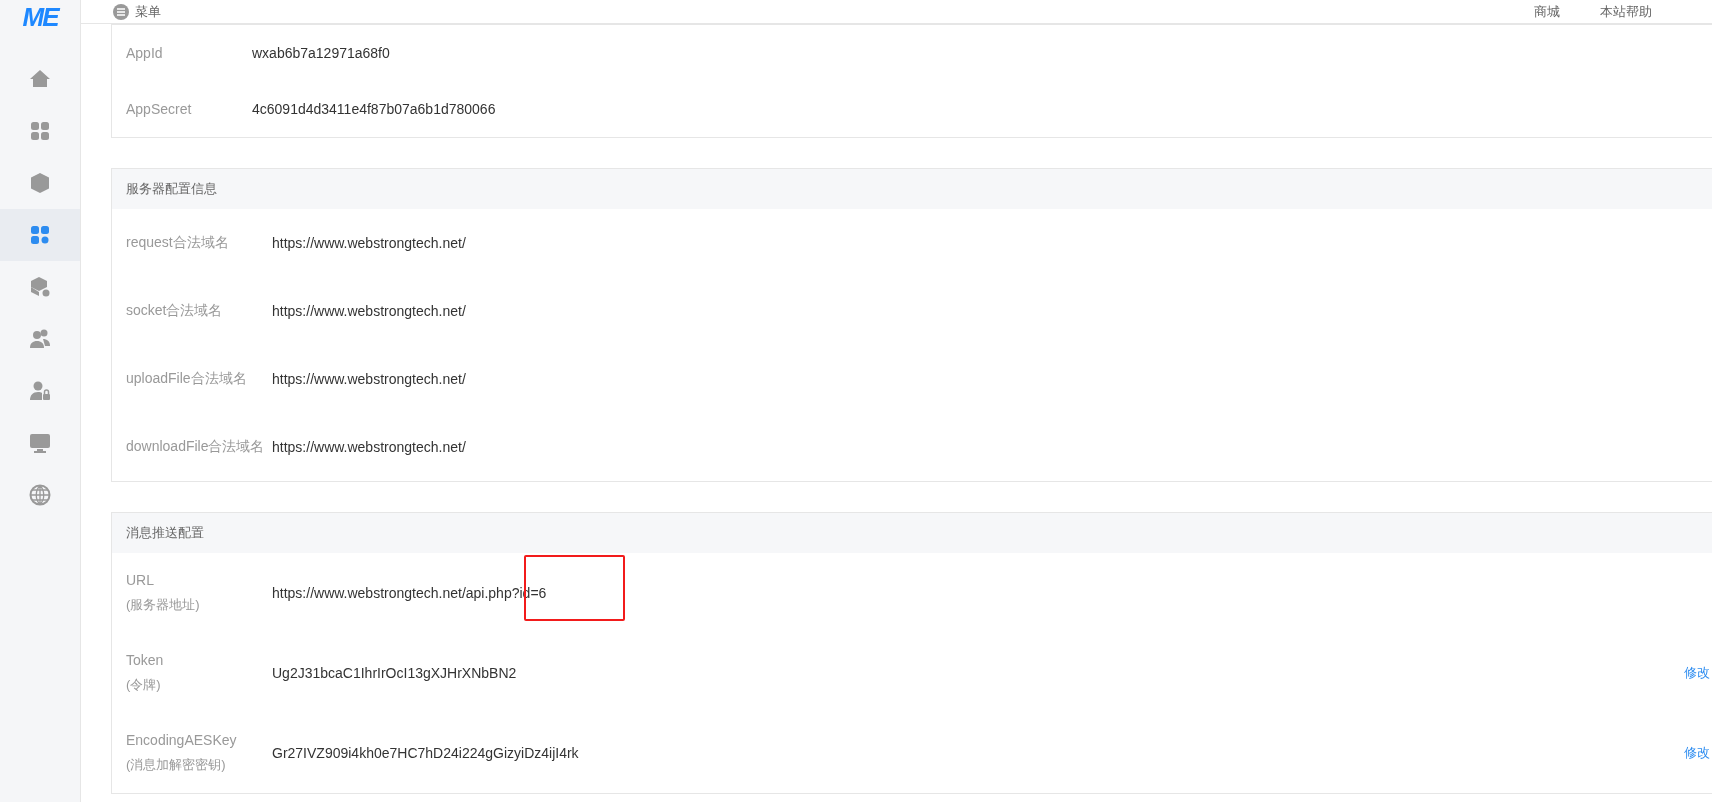  I want to click on users-icon, so click(40, 339).